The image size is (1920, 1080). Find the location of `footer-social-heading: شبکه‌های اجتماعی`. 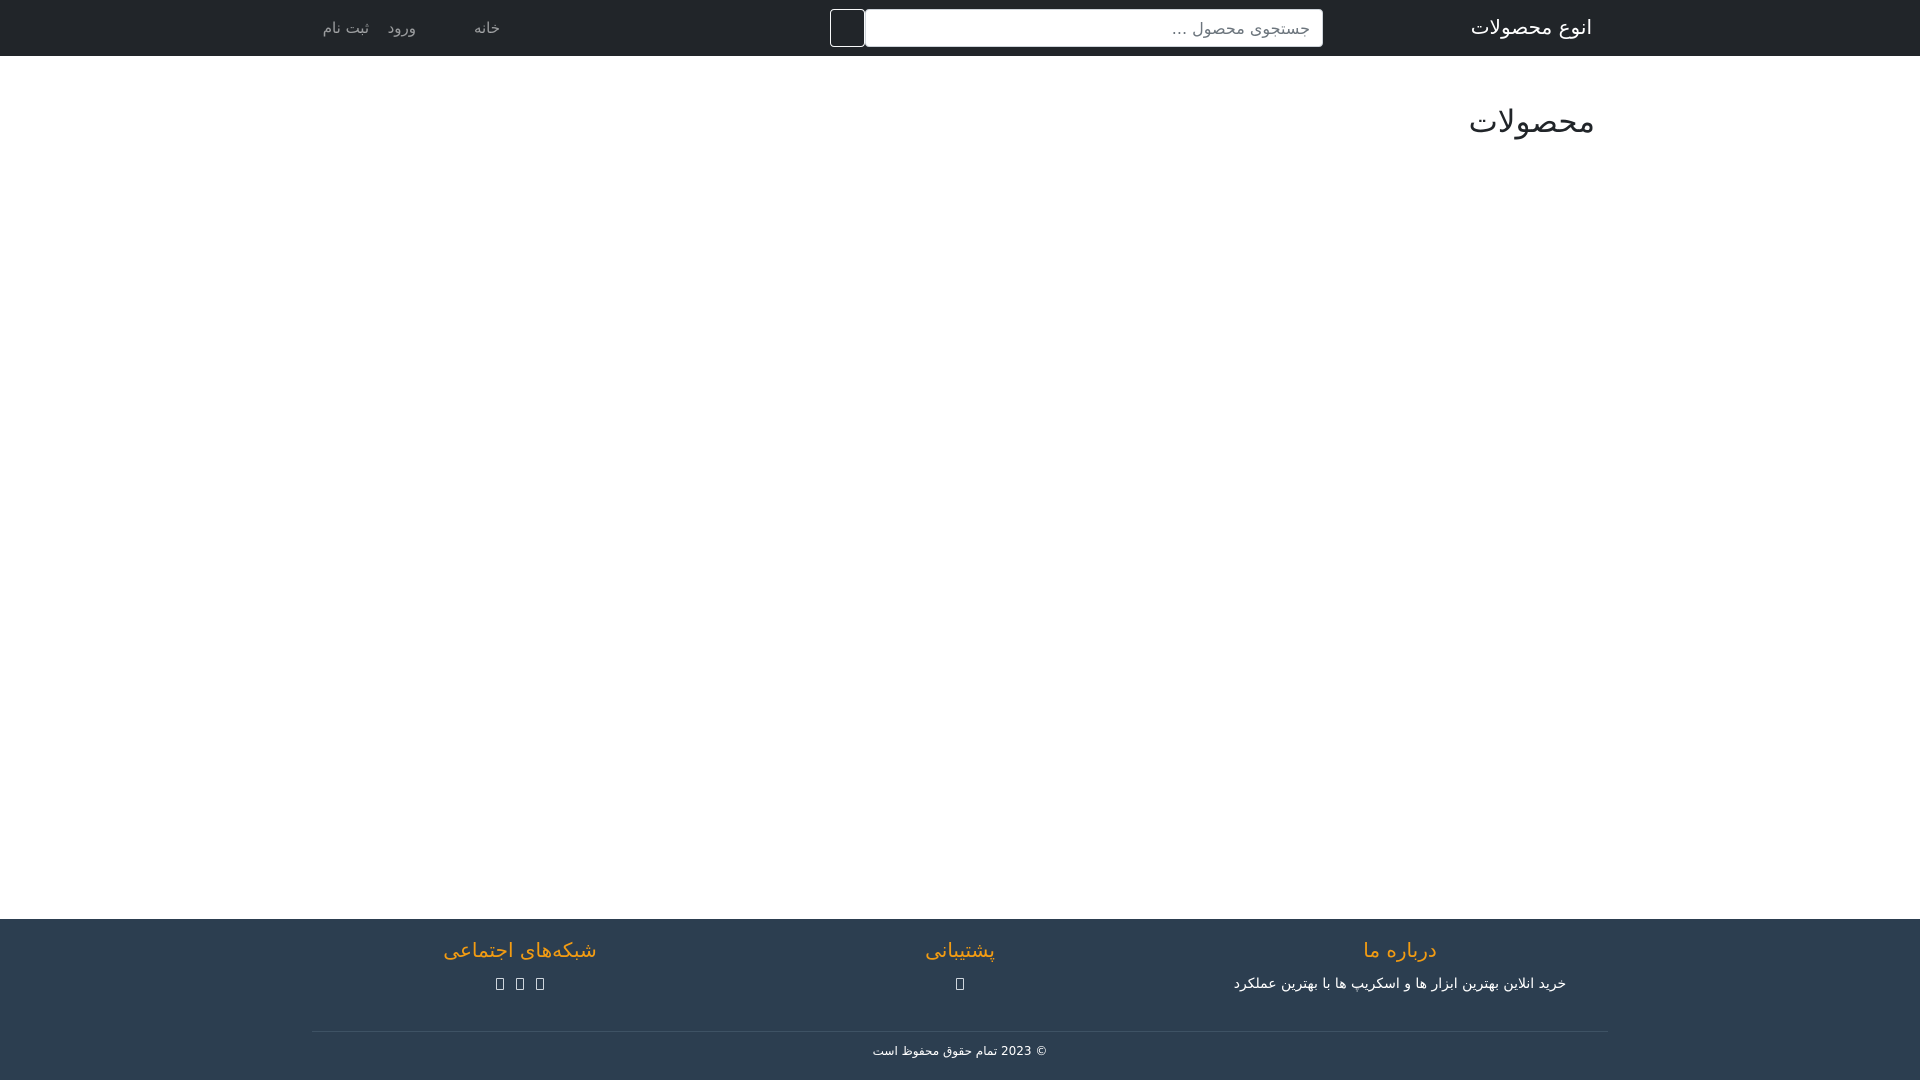

footer-social-heading: شبکه‌های اجتماعی is located at coordinates (520, 950).